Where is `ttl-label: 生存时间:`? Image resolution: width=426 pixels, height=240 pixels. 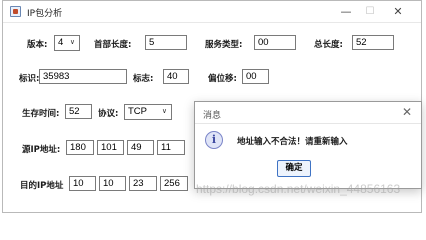
ttl-label: 生存时间: is located at coordinates (41, 114).